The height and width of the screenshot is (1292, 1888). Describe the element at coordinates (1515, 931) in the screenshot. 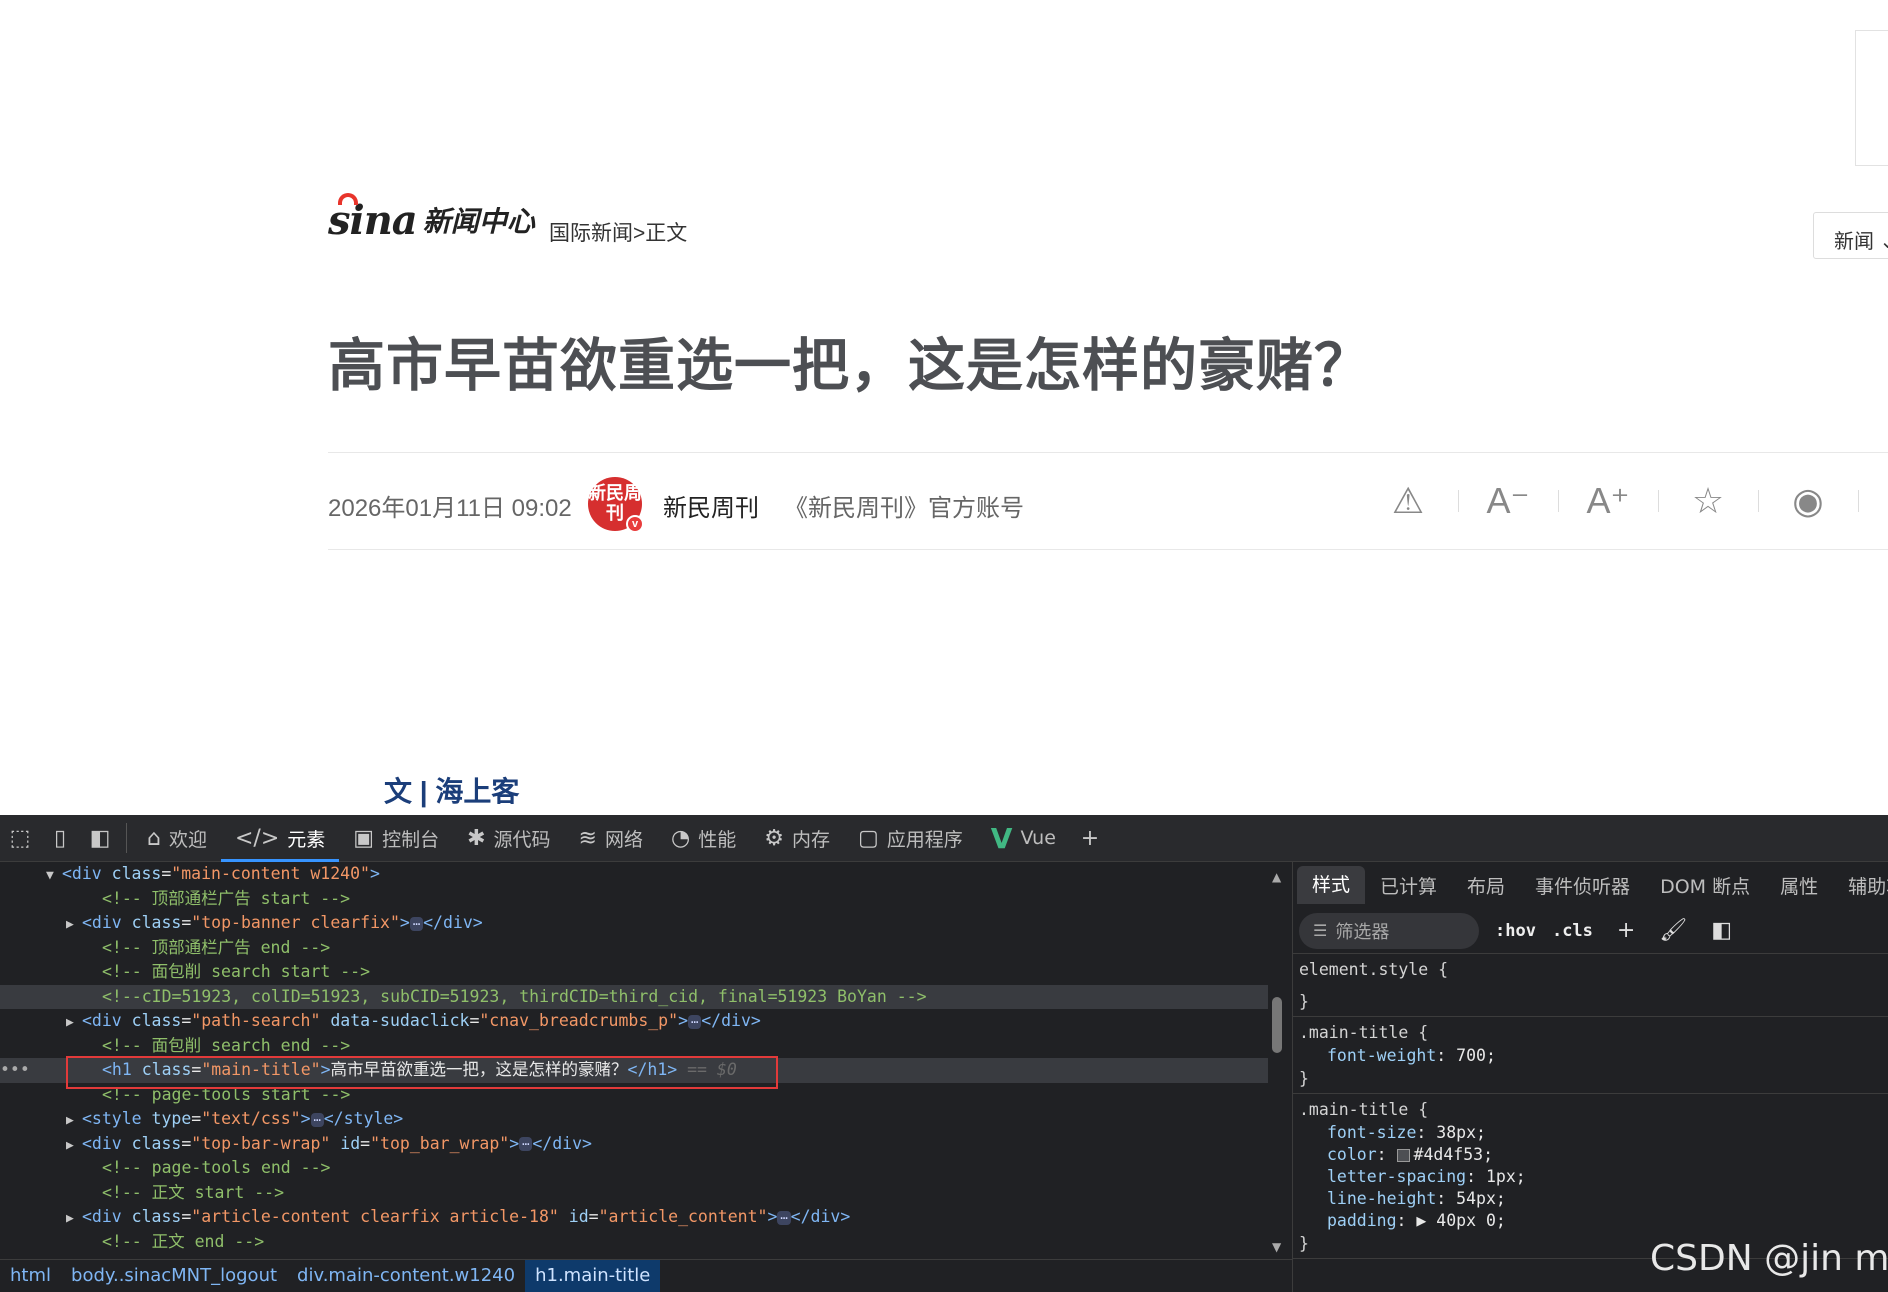

I see `hov-button: :hov` at that location.